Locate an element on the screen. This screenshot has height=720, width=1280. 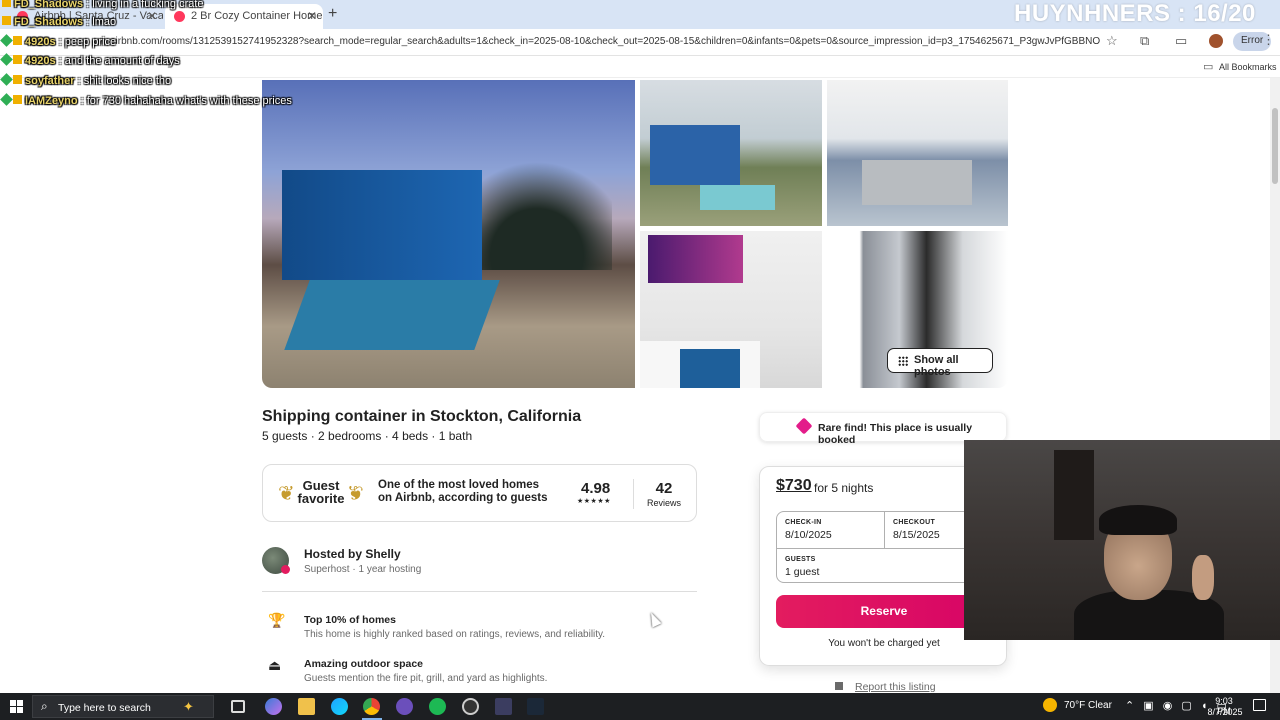
show-all-photos-button: Show all photos is located at coordinates (940, 363).